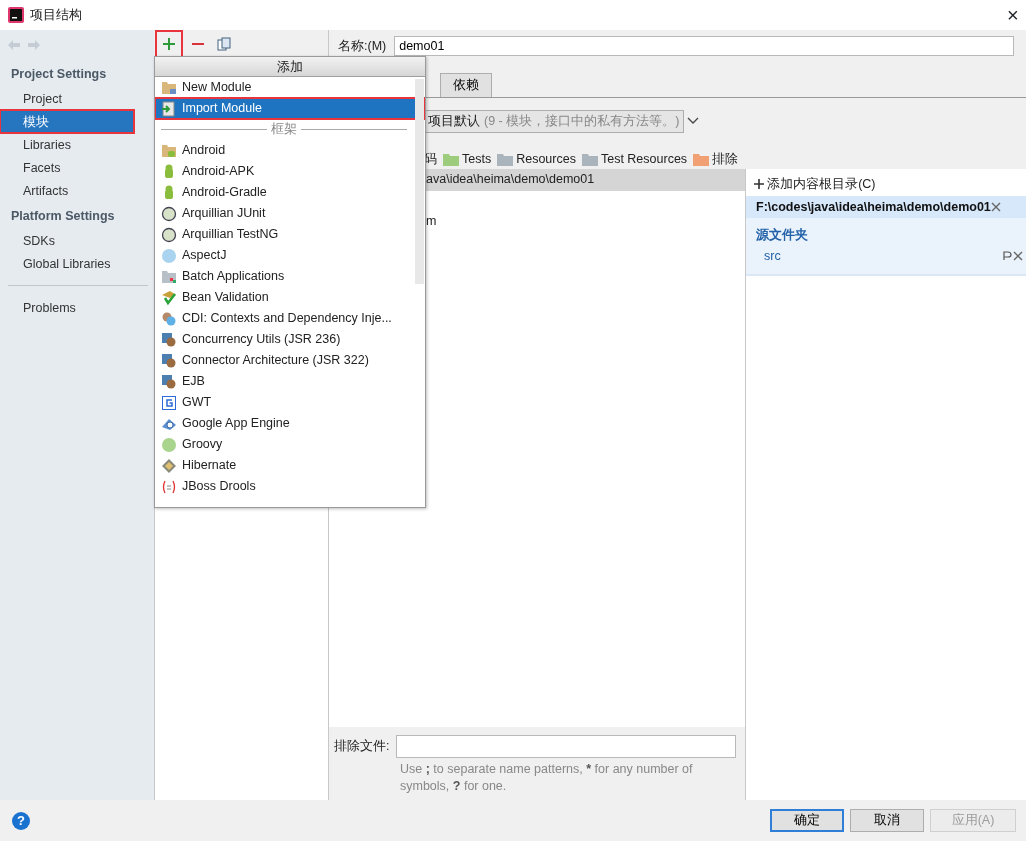 This screenshot has height=841, width=1026. Describe the element at coordinates (284, 213) in the screenshot. I see `menu-item: Arquillian JUnit` at that location.